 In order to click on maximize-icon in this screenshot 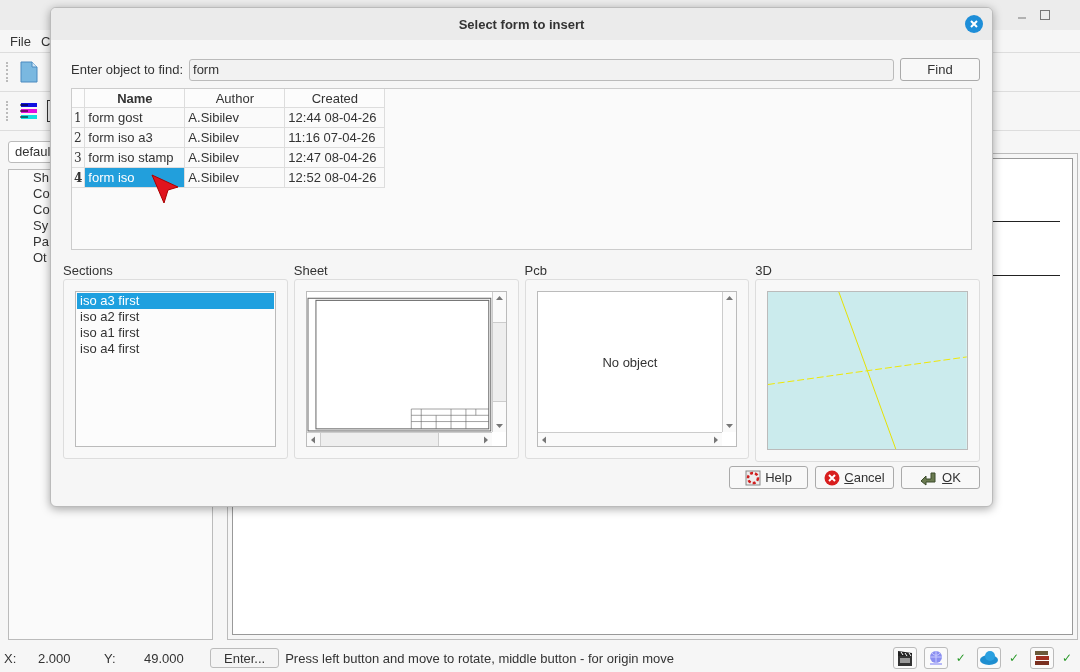, I will do `click(1045, 15)`.